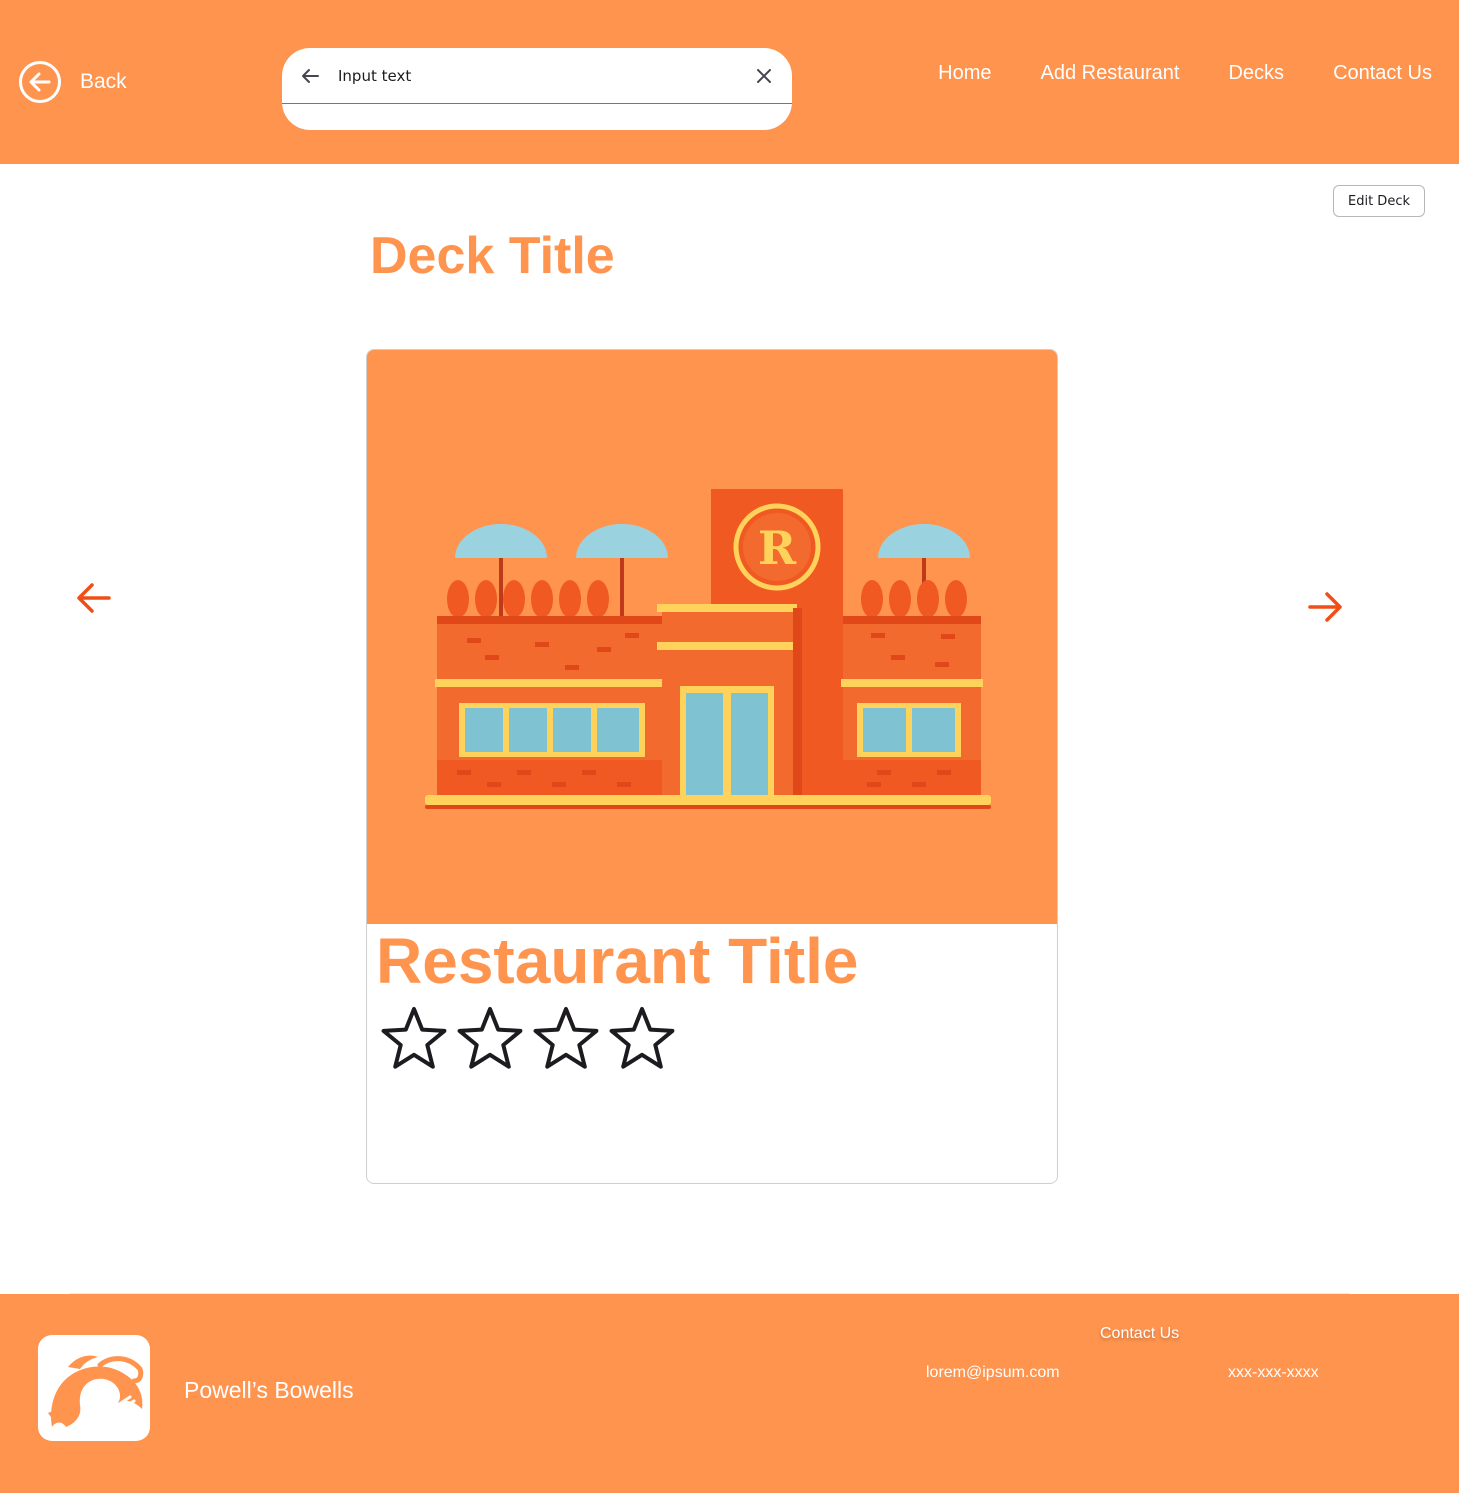  What do you see at coordinates (1379, 201) in the screenshot?
I see `edit-deck-button: Edit Deck` at bounding box center [1379, 201].